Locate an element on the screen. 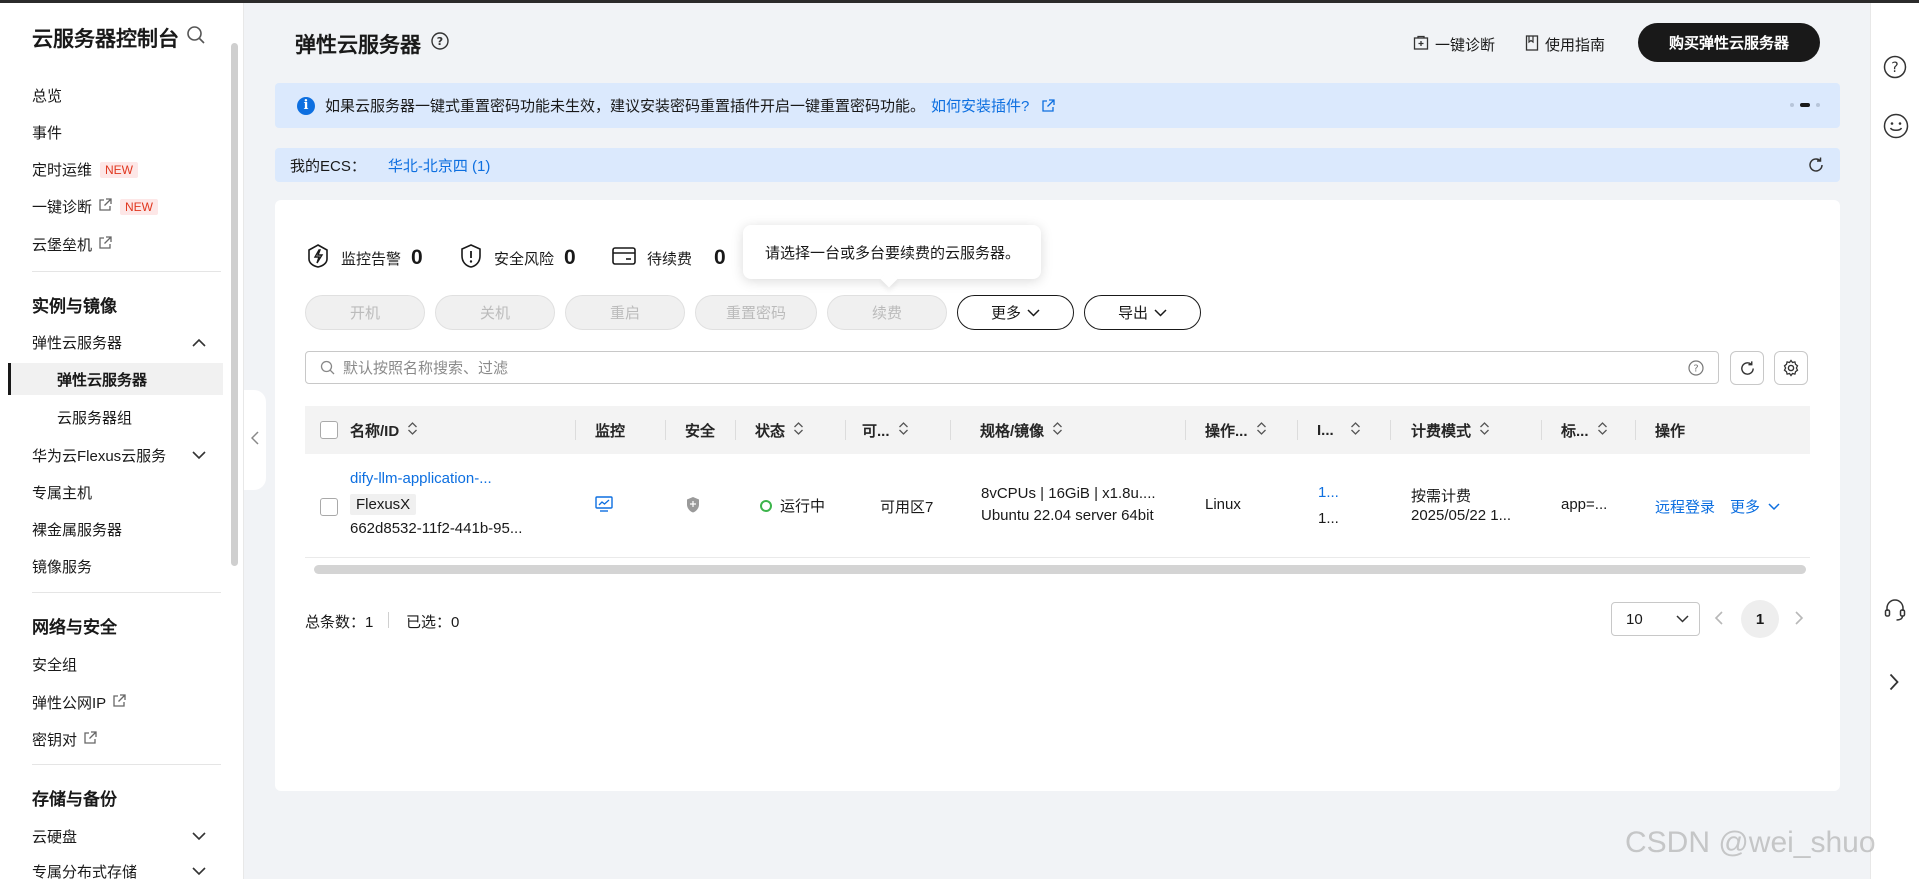 The width and height of the screenshot is (1919, 879). wallet-icon is located at coordinates (629, 258).